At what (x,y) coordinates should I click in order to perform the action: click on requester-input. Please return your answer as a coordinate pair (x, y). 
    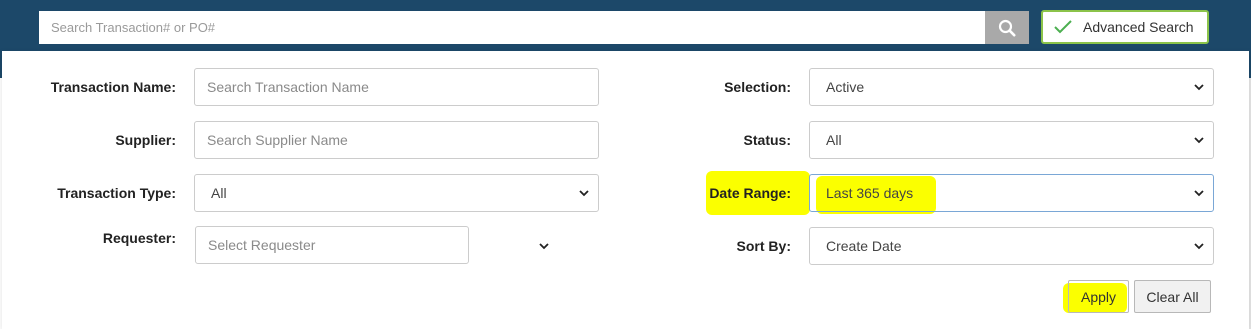
    Looking at the image, I should click on (332, 245).